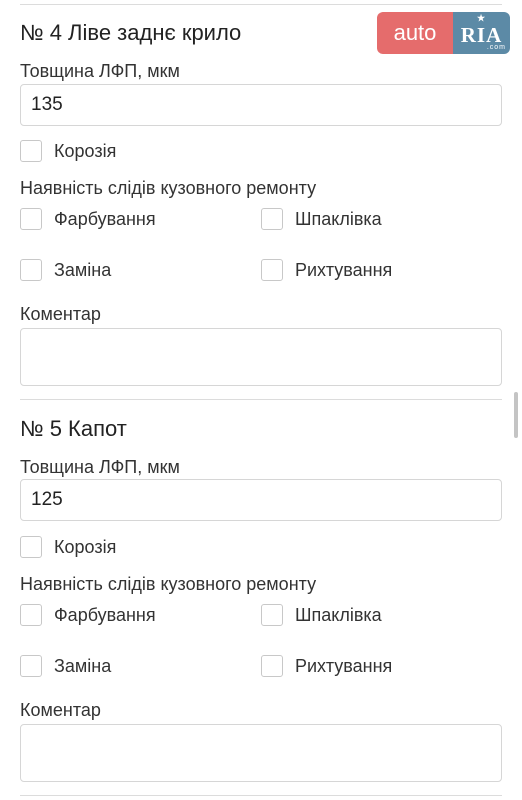 This screenshot has height=800, width=522. What do you see at coordinates (516, 415) in the screenshot?
I see `scrollbar-thumb` at bounding box center [516, 415].